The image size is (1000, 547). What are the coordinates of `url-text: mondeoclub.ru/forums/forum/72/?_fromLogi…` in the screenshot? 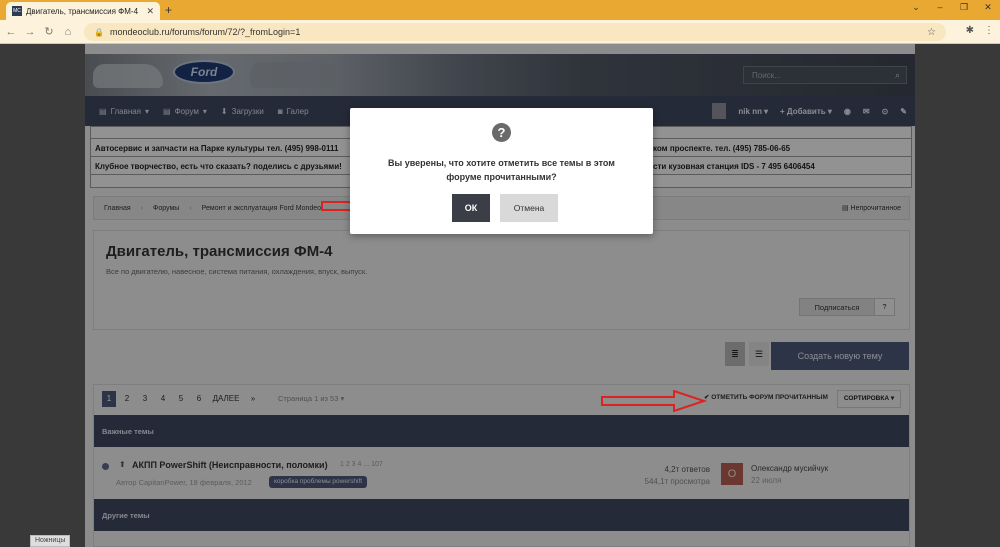 It's located at (205, 32).